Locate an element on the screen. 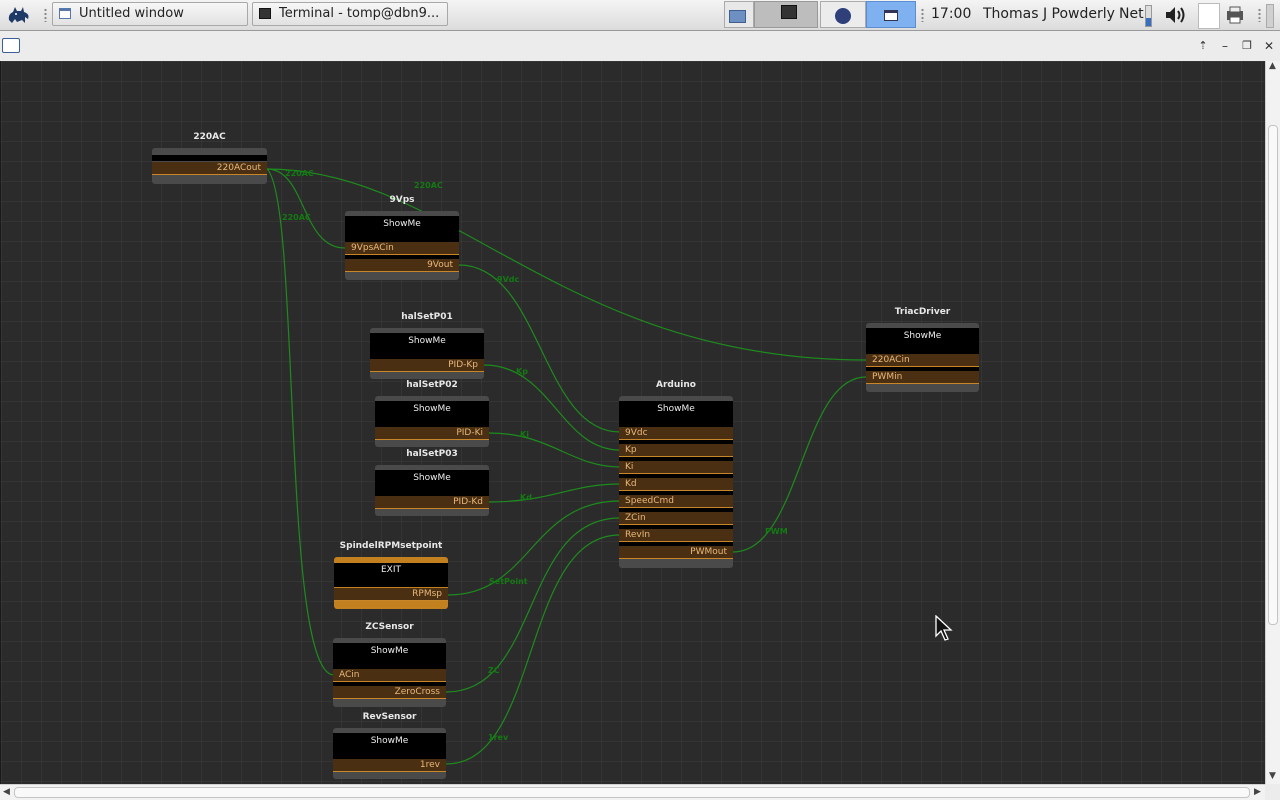 Image resolution: width=1280 pixels, height=800 pixels. node-title: 9Vps is located at coordinates (402, 200).